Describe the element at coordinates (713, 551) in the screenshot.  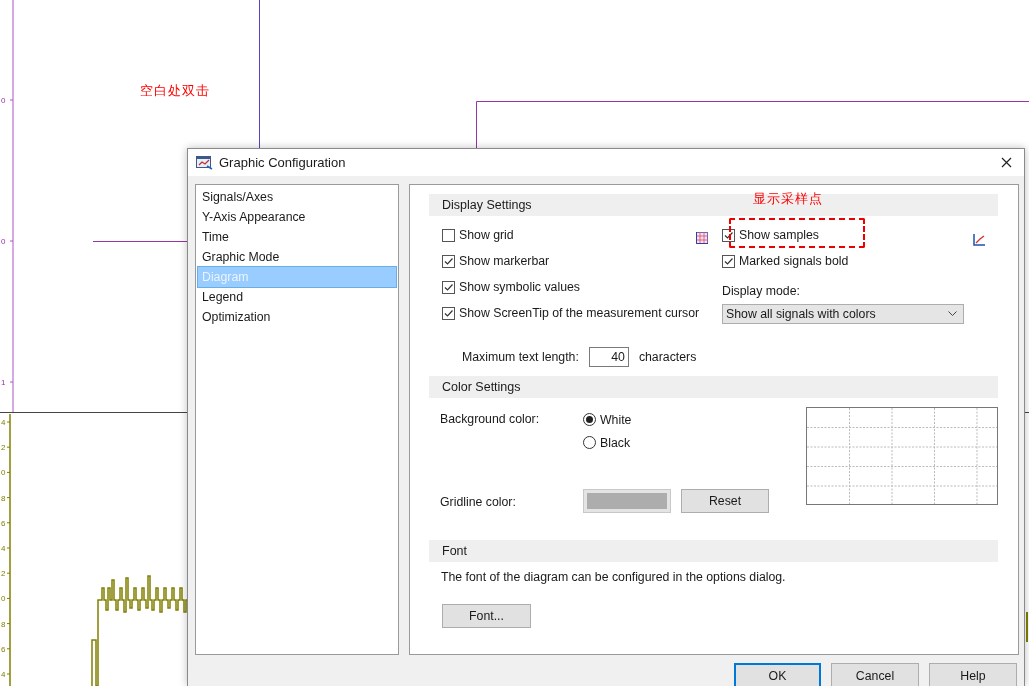
I see `section-heading: Font` at that location.